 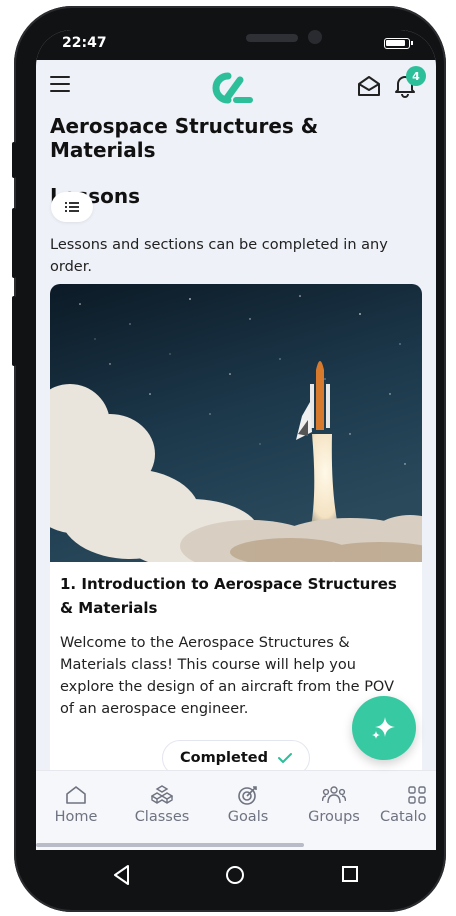 What do you see at coordinates (417, 795) in the screenshot?
I see `catalog-icon` at bounding box center [417, 795].